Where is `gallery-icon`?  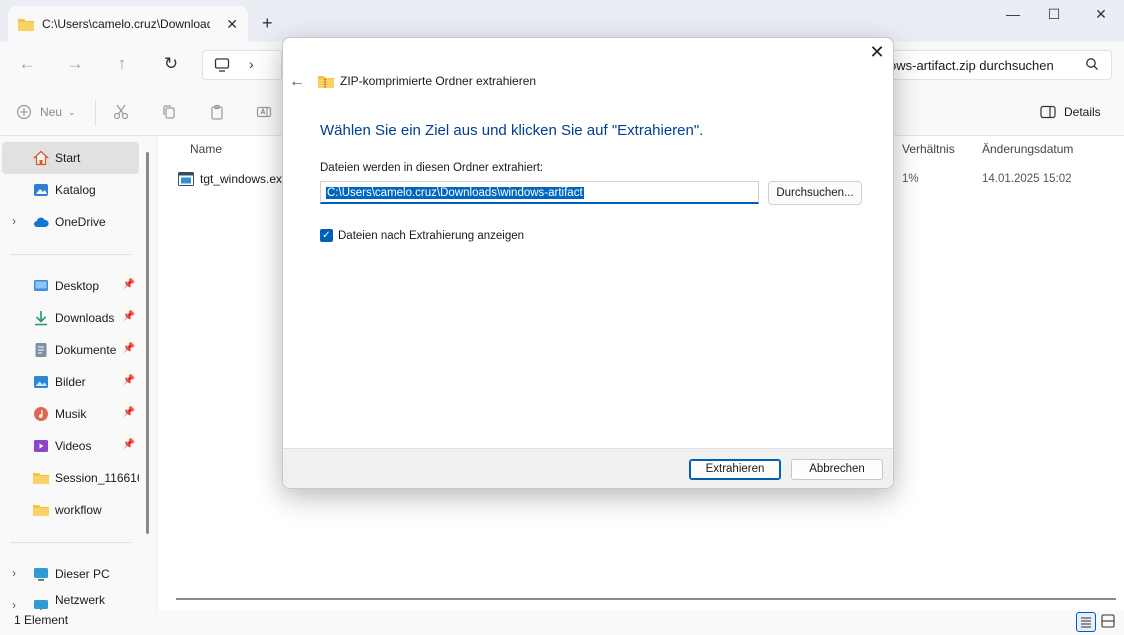
gallery-icon is located at coordinates (41, 190).